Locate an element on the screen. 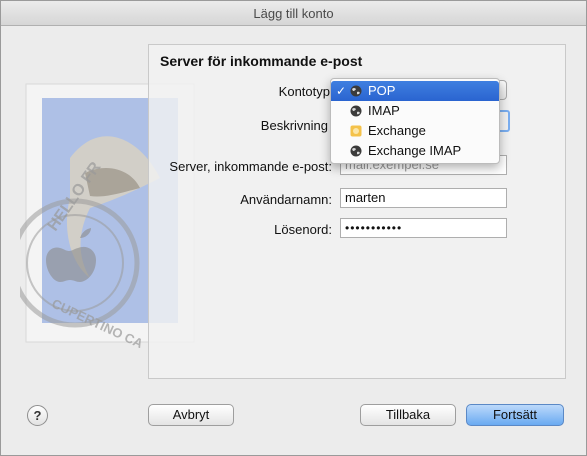 This screenshot has height=456, width=587. incoming-server-label: Server, inkommande e-post: is located at coordinates (250, 166).